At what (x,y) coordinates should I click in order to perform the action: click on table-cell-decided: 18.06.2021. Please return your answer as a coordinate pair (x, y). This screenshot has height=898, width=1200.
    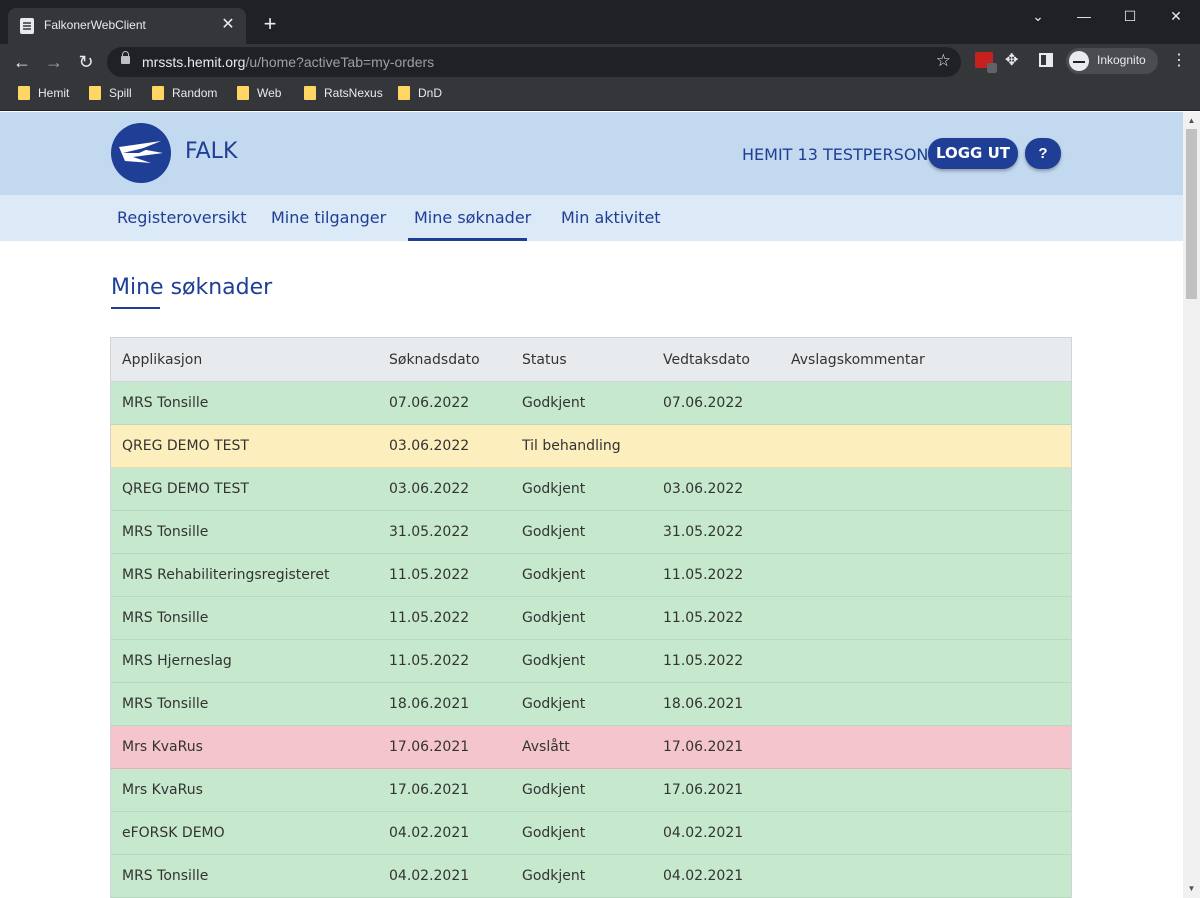
    Looking at the image, I should click on (703, 704).